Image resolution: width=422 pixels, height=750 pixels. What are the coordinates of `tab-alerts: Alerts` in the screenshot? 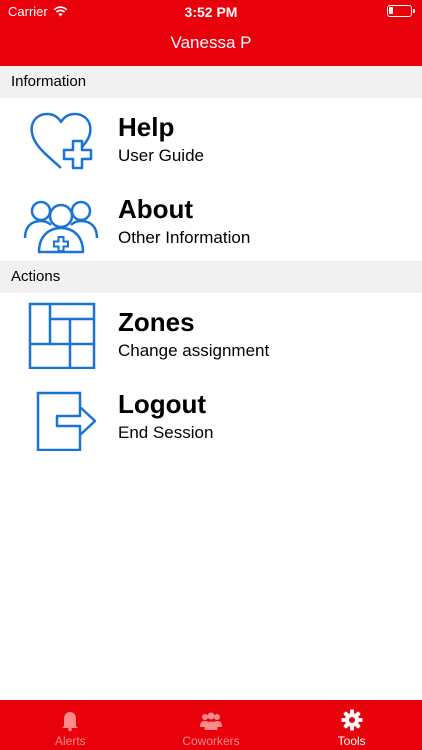 It's located at (70, 725).